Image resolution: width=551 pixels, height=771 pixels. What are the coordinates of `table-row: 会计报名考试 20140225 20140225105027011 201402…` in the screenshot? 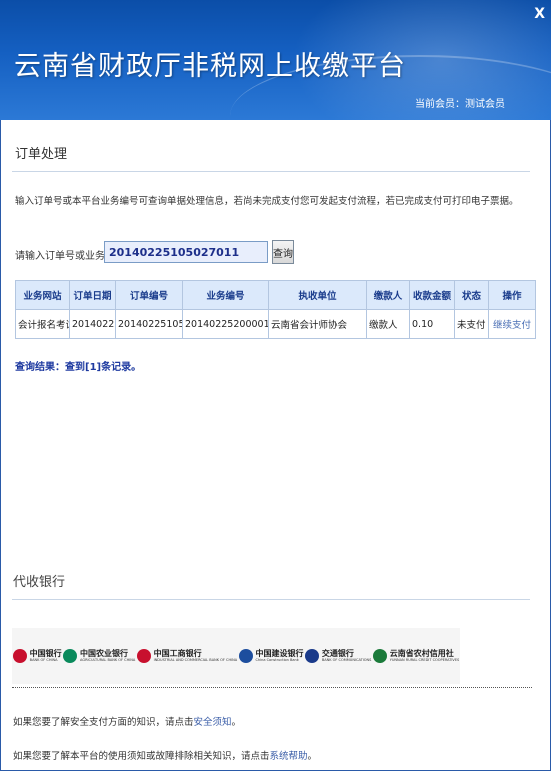 It's located at (275, 324).